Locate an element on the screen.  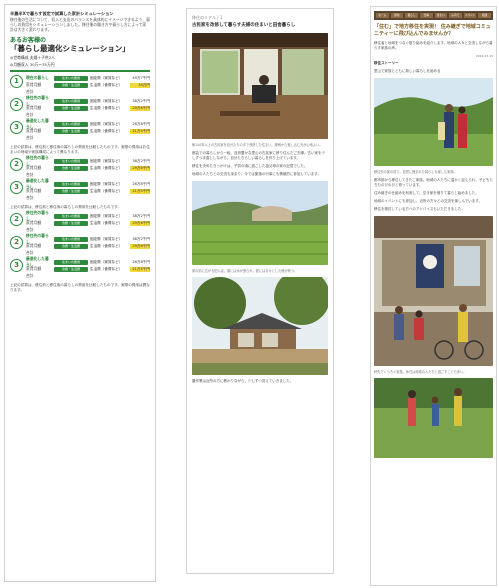
step-row: 移住先の暮らし 住まいの費用 固定費（家賃など） 38万2千円 is located at coordinates (88, 215).